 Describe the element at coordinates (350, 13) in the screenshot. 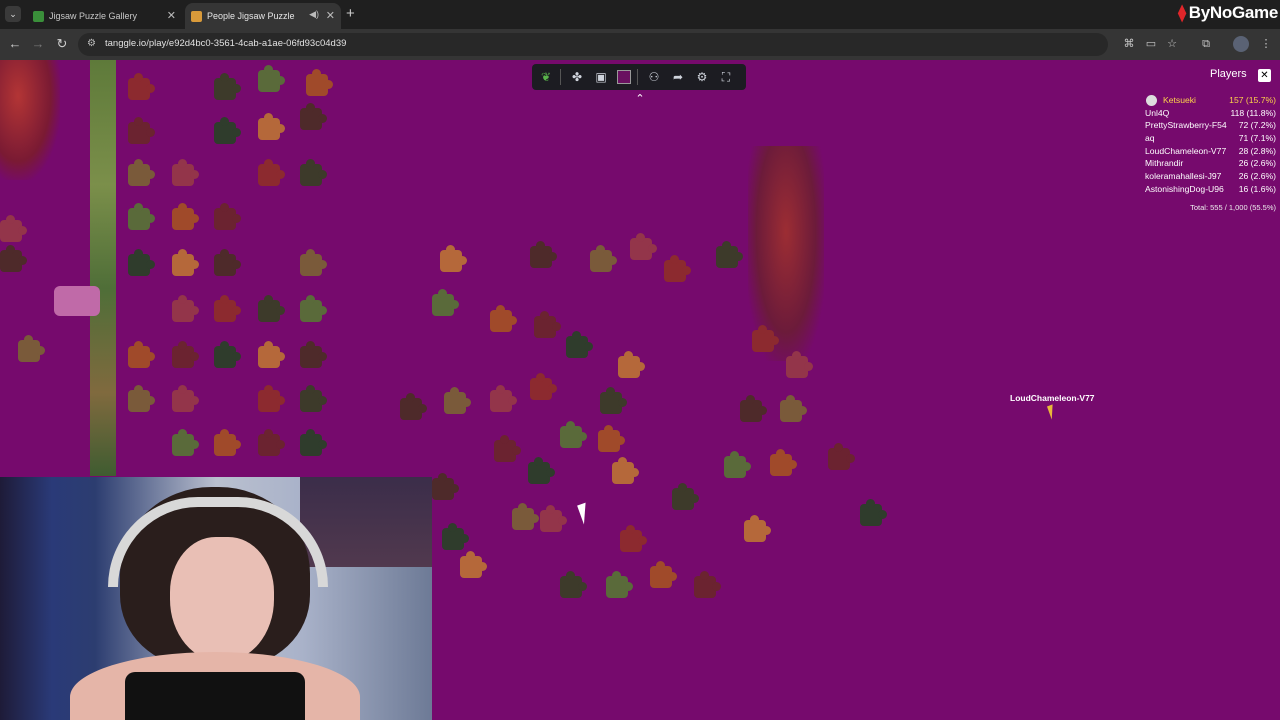

I see `new-tab-button: +` at that location.